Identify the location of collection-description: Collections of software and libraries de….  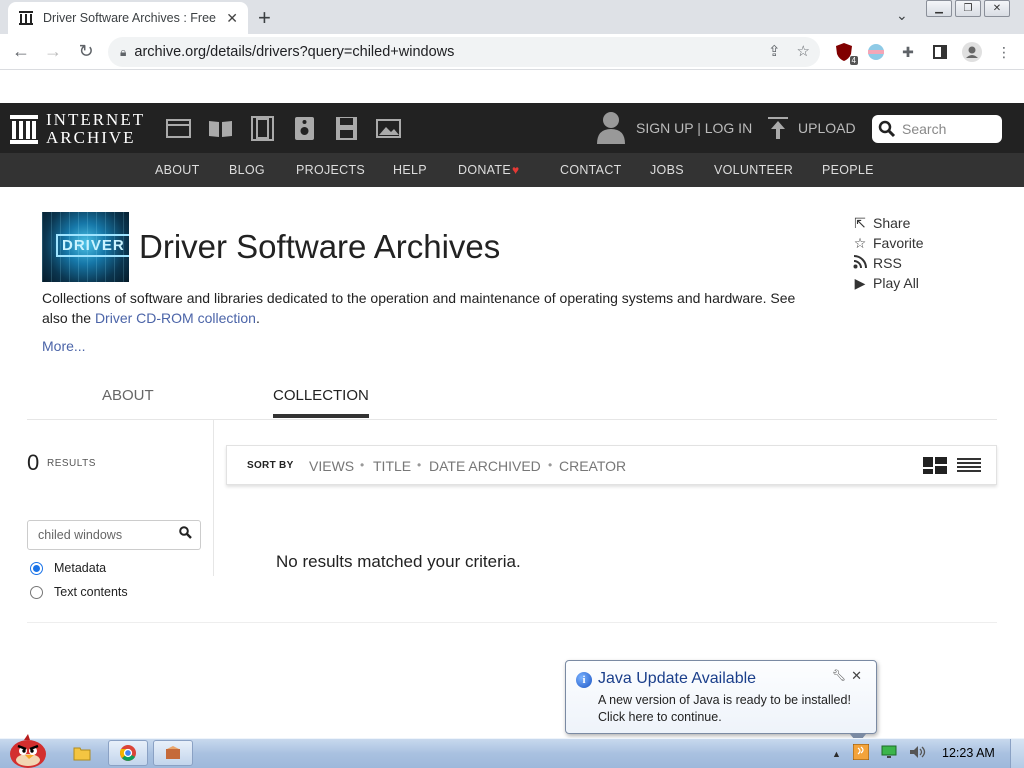
(427, 308).